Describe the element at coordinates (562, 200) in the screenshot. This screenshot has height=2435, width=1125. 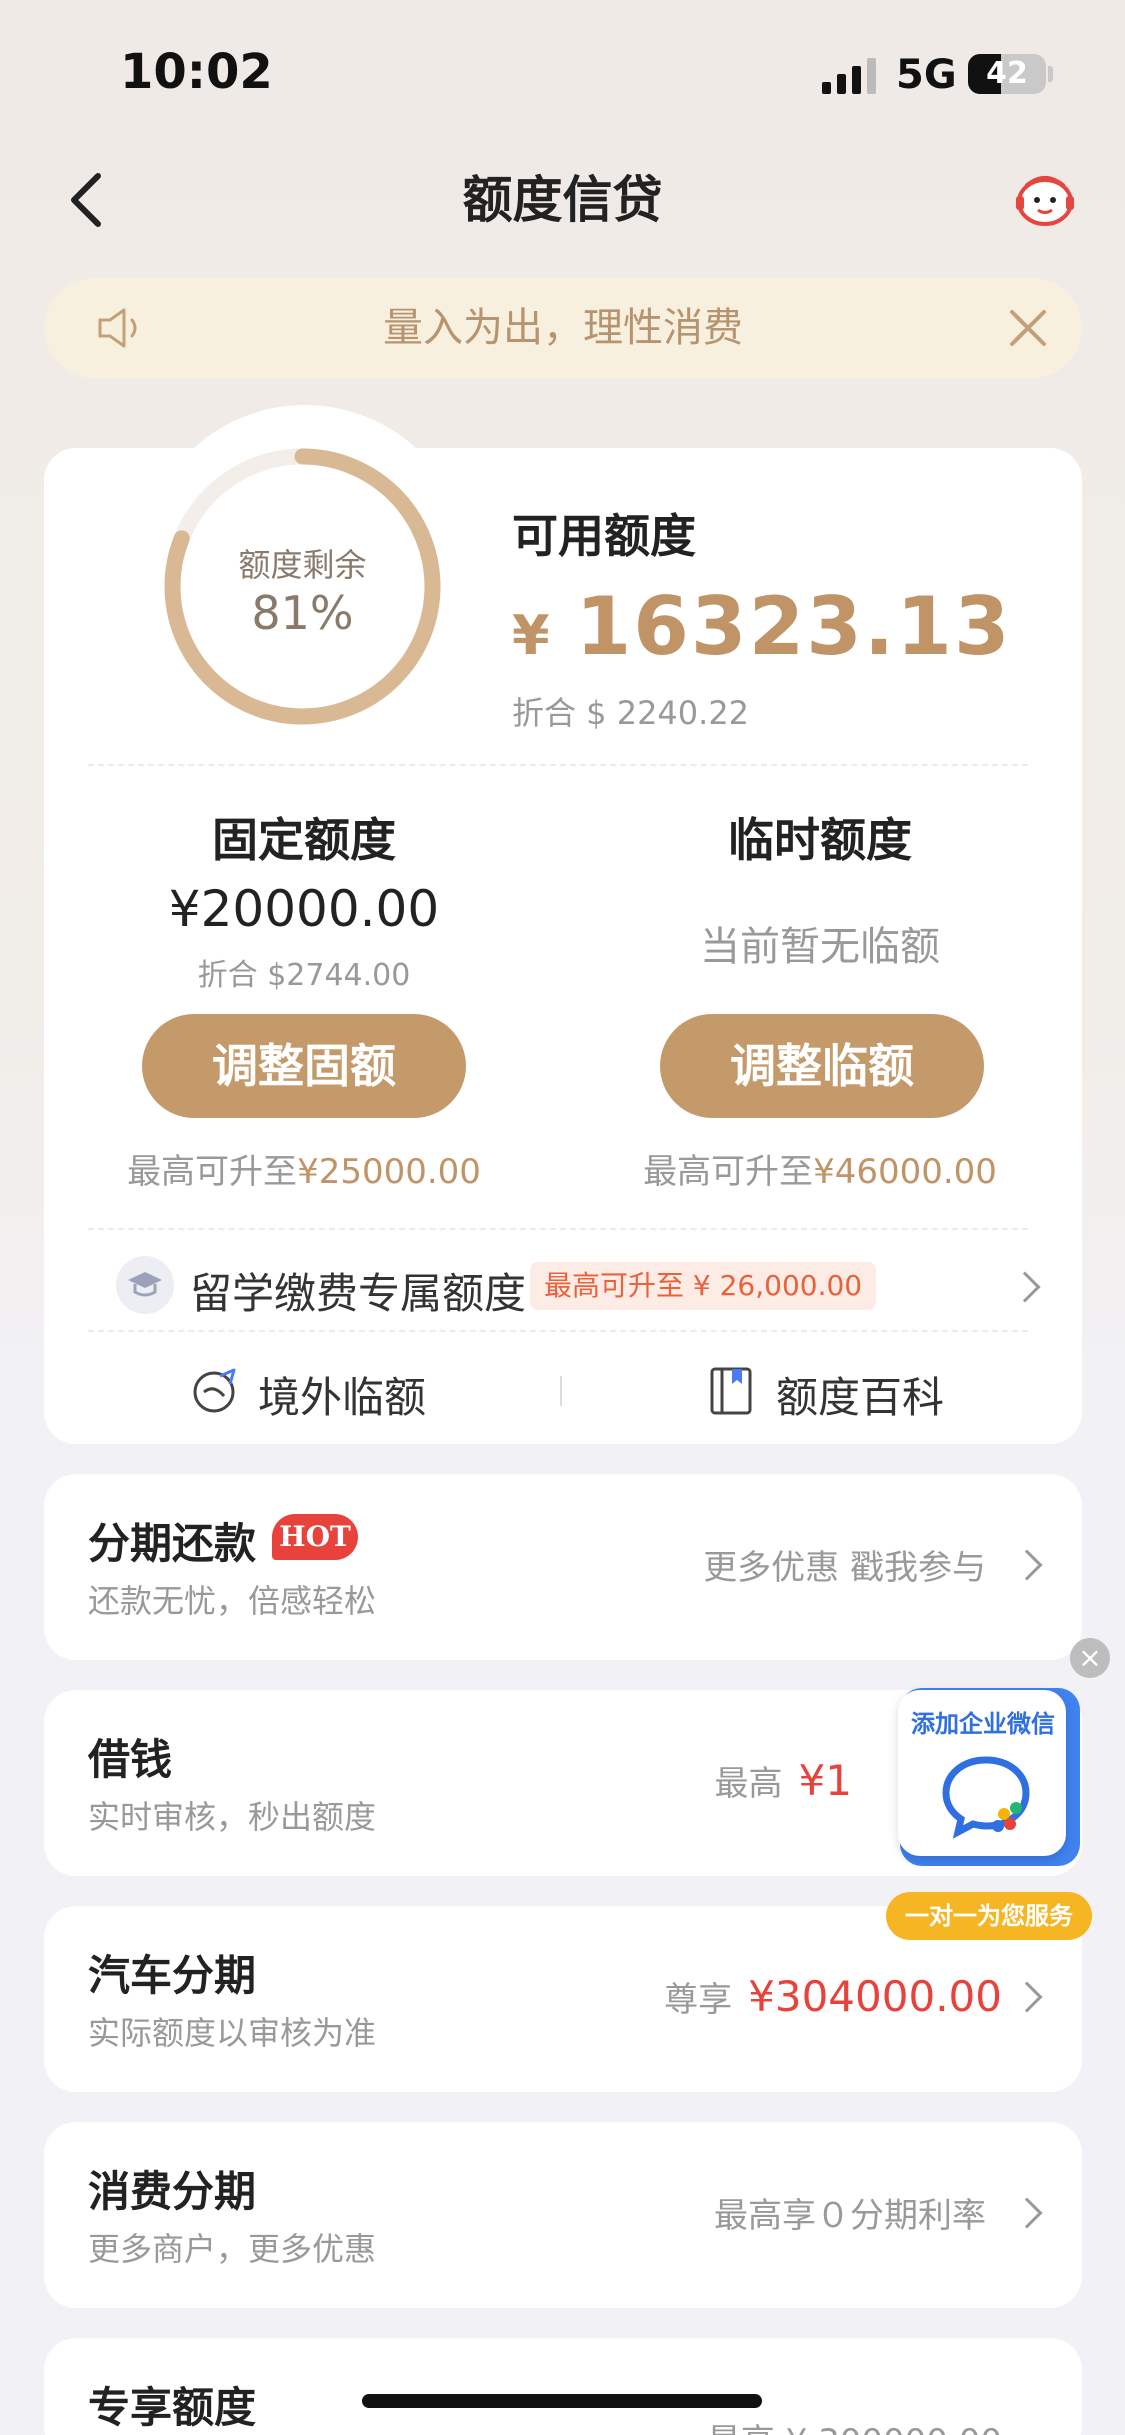
I see `page-title: 额度信贷` at that location.